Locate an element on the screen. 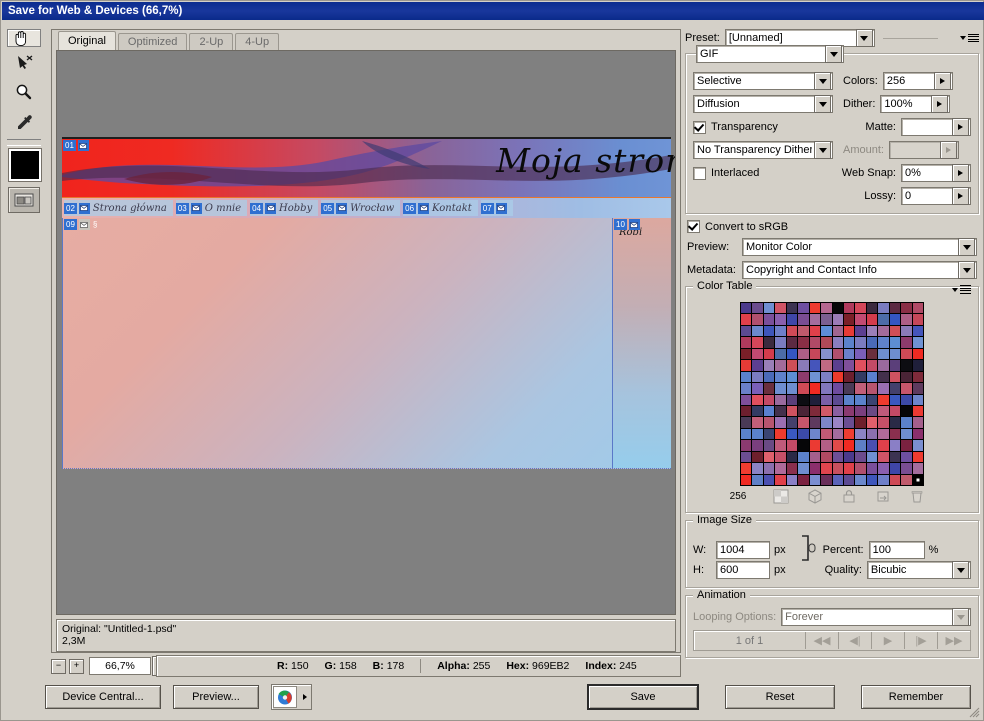  nav-item-05: 05 Wrocław is located at coordinates (361, 208).